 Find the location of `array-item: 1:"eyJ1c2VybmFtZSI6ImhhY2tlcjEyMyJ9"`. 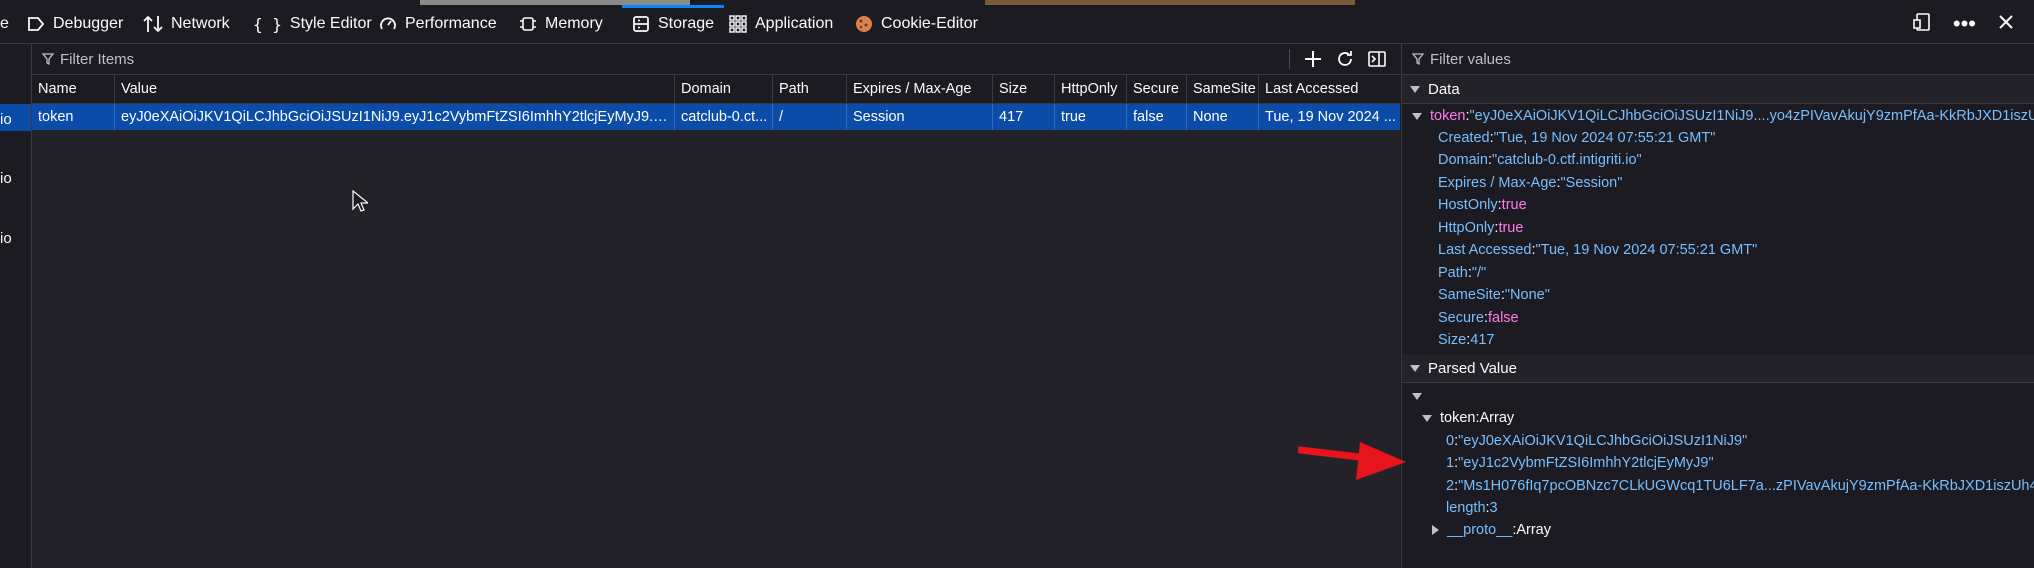

array-item: 1:"eyJ1c2VybmFtZSI6ImhhY2tlcjEyMyJ9" is located at coordinates (1580, 463).